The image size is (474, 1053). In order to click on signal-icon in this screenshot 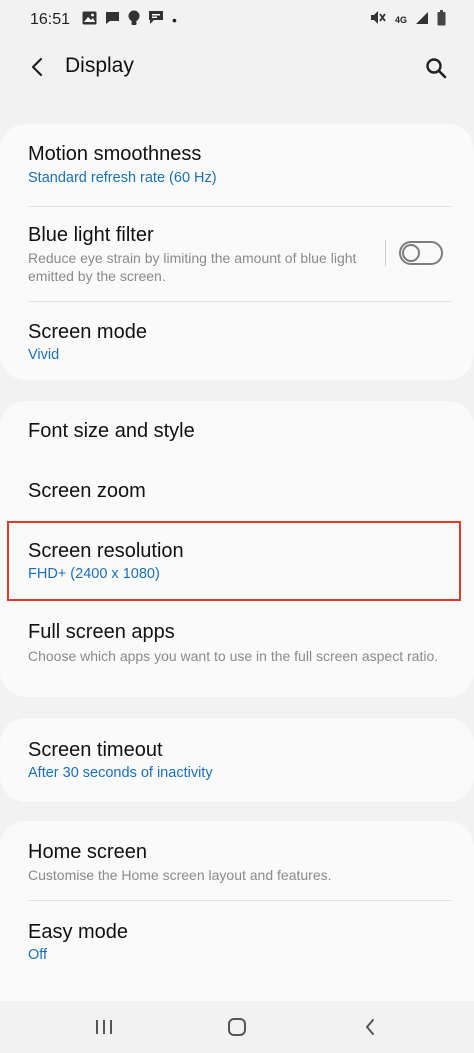, I will do `click(422, 20)`.